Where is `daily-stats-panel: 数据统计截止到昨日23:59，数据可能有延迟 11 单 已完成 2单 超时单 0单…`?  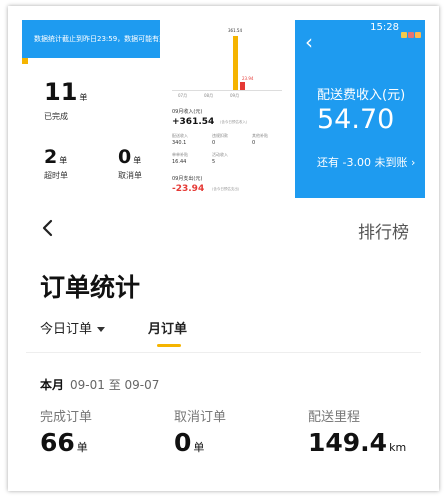 daily-stats-panel: 数据统计截止到昨日23:59，数据可能有延迟 11 单 已完成 2单 超时单 0单… is located at coordinates (91, 109).